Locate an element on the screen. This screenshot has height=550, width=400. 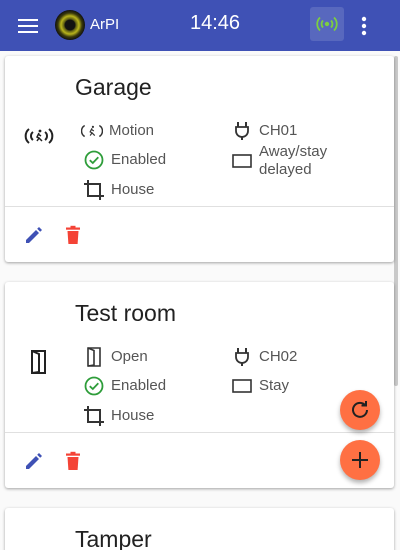
sensor-name: Garage is located at coordinates (113, 87).